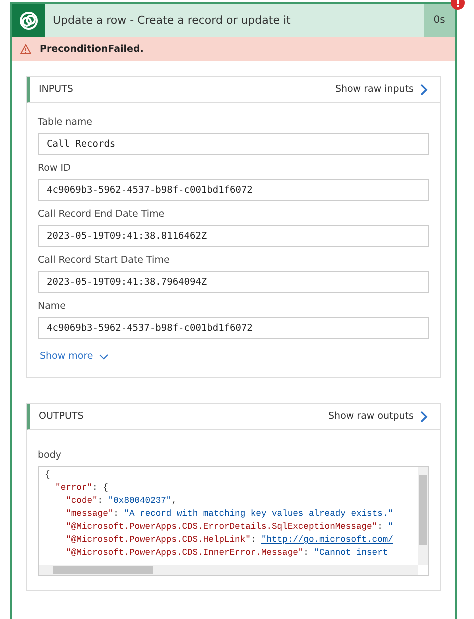  I want to click on panel-title: OUTPUTS, so click(61, 416).